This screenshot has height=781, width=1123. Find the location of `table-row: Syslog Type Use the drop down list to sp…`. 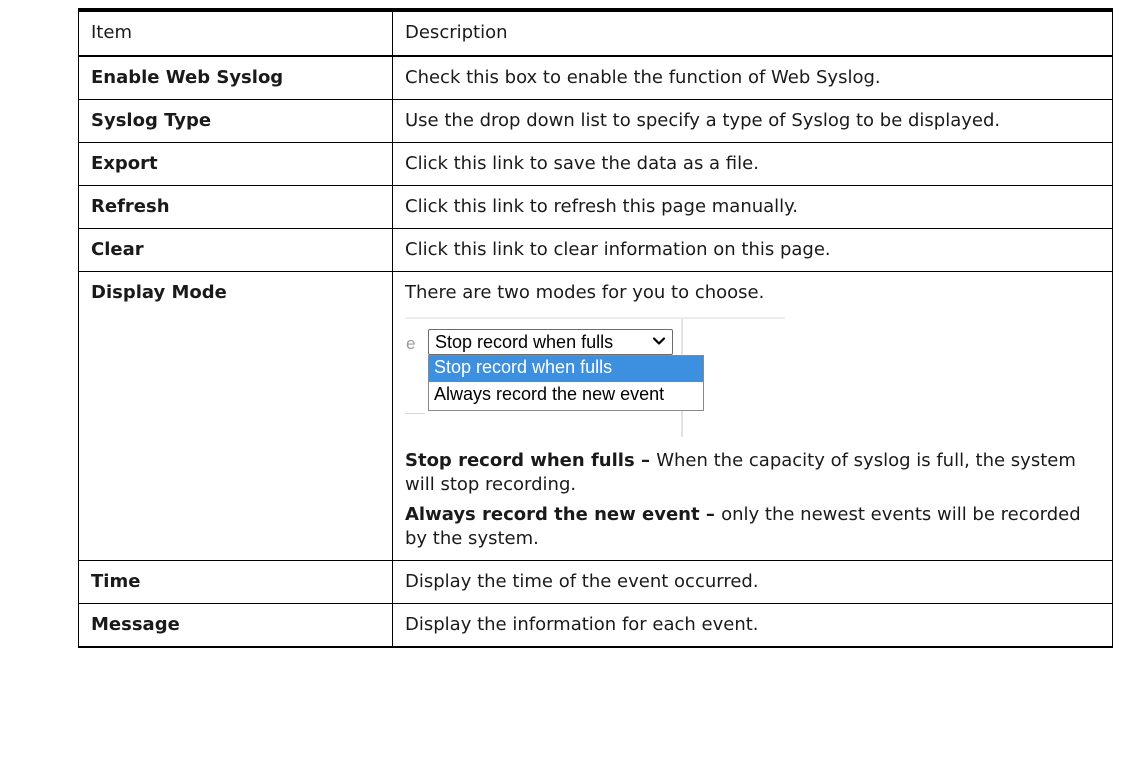

table-row: Syslog Type Use the drop down list to sp… is located at coordinates (595, 121).